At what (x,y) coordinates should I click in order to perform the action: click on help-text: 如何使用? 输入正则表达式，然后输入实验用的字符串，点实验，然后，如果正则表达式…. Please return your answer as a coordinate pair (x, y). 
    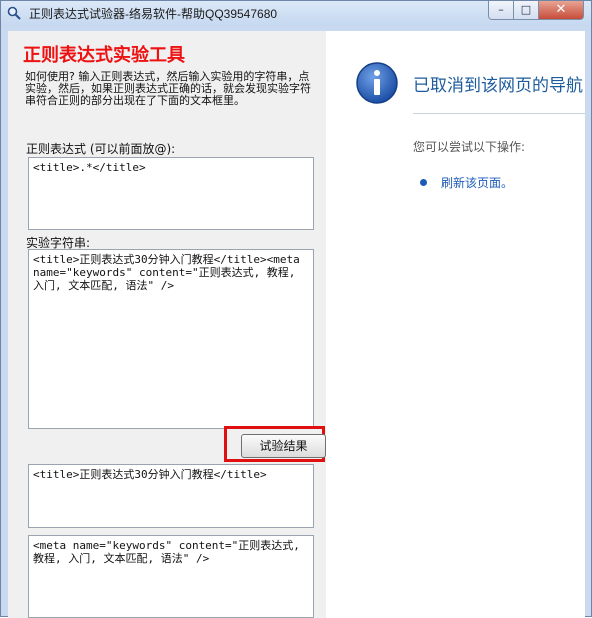
    Looking at the image, I should click on (168, 88).